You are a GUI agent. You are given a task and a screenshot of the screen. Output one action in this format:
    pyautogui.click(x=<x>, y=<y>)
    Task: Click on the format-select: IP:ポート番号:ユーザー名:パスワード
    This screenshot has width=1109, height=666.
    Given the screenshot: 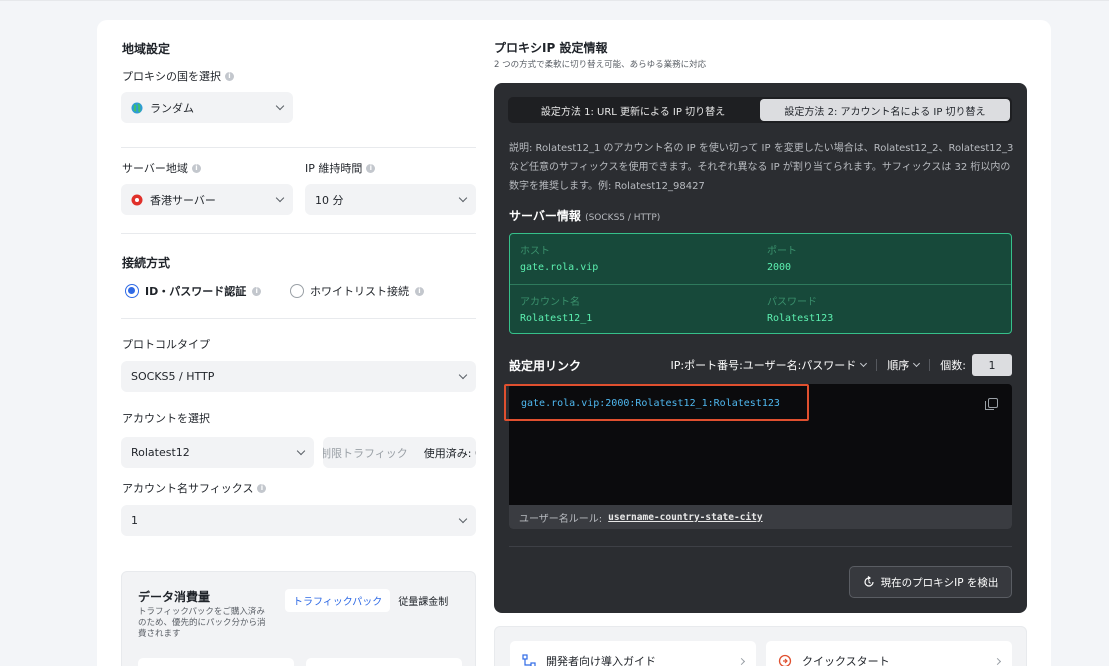 What is the action you would take?
    pyautogui.click(x=769, y=365)
    